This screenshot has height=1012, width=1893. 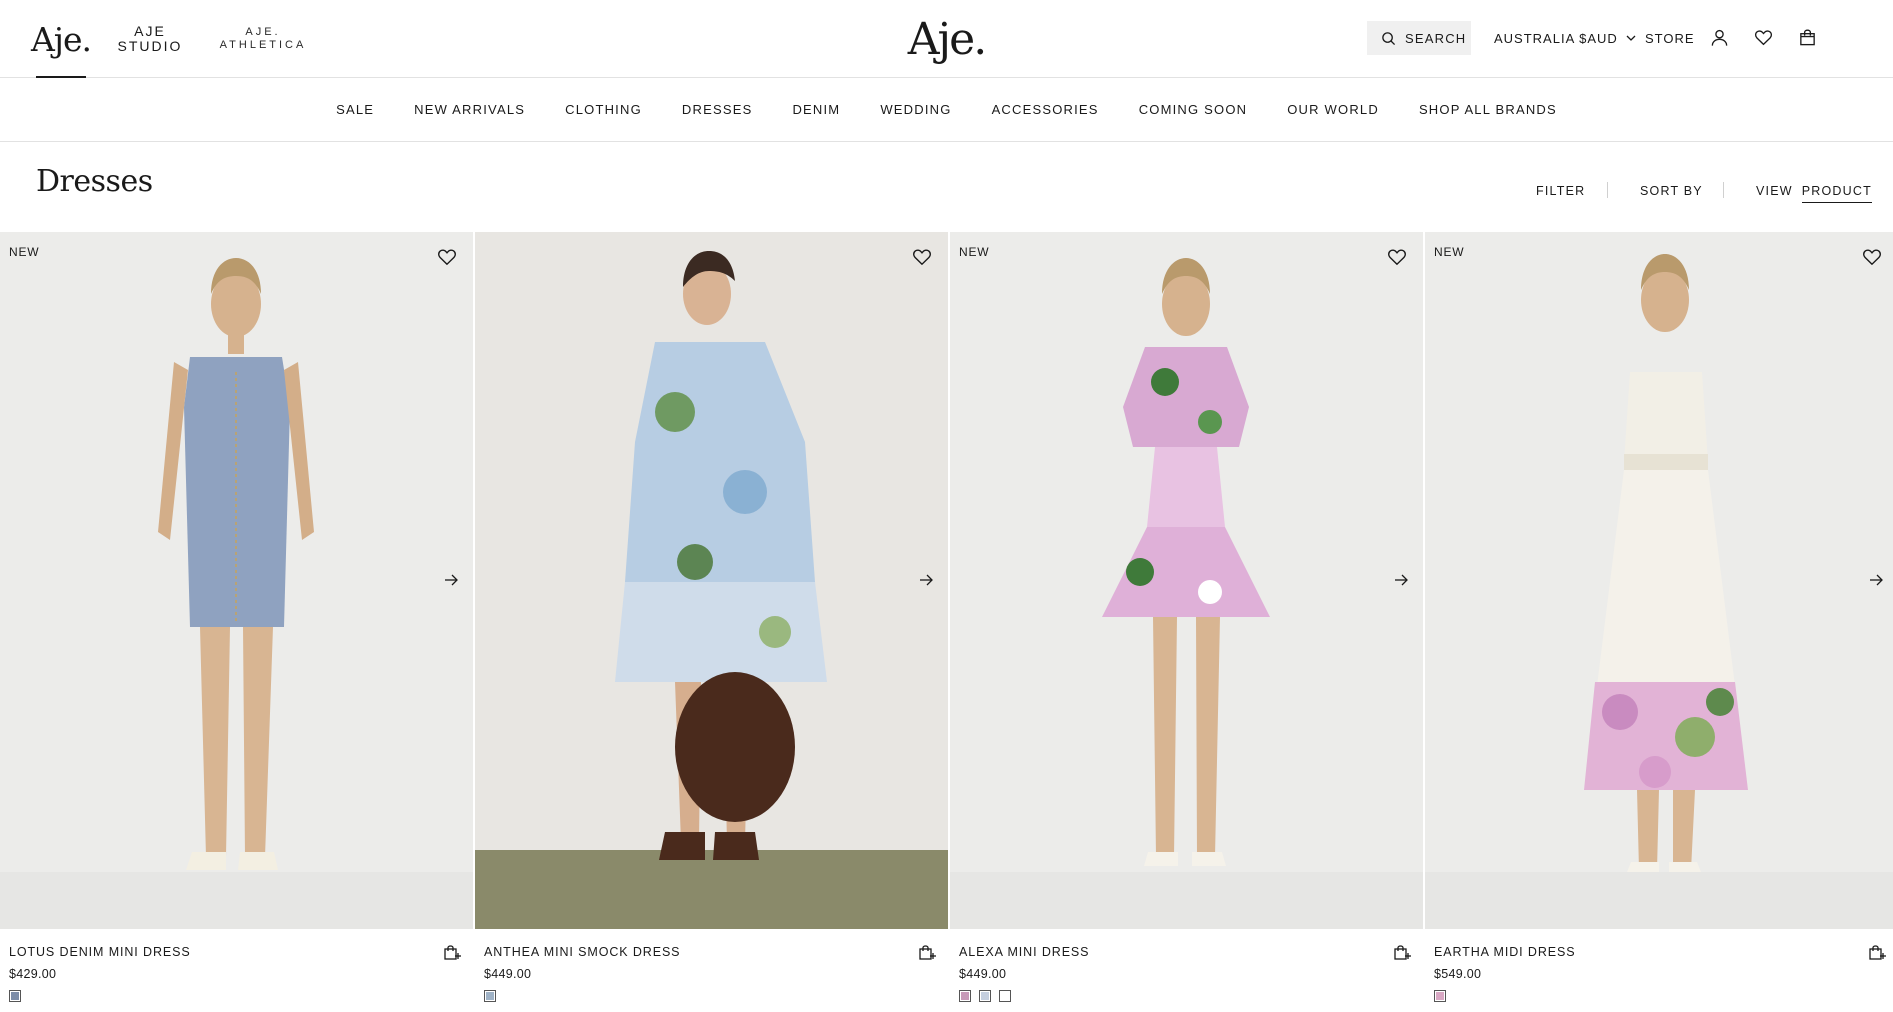 What do you see at coordinates (355, 109) in the screenshot?
I see `nav-item-sale: SALE` at bounding box center [355, 109].